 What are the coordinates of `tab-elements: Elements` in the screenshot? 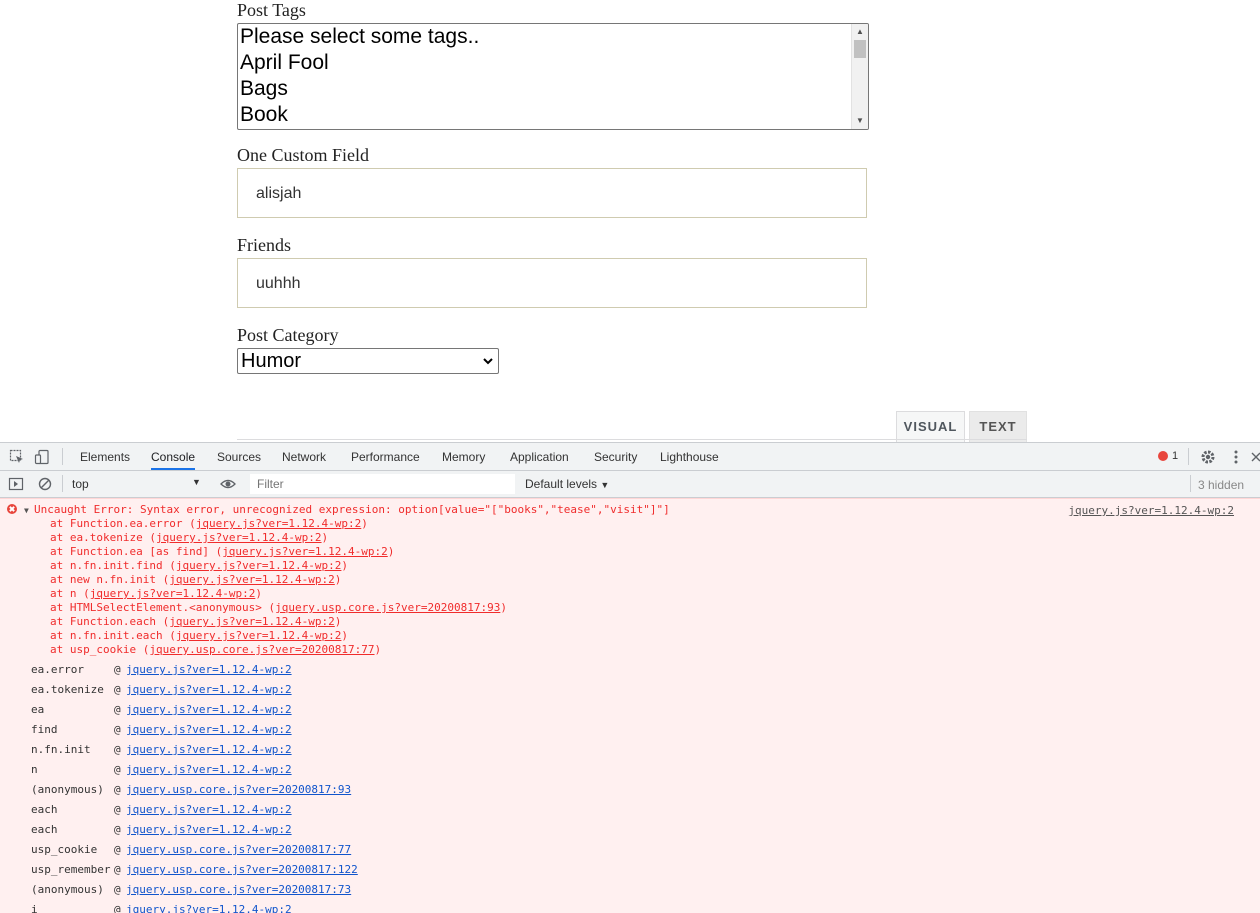 It's located at (105, 456).